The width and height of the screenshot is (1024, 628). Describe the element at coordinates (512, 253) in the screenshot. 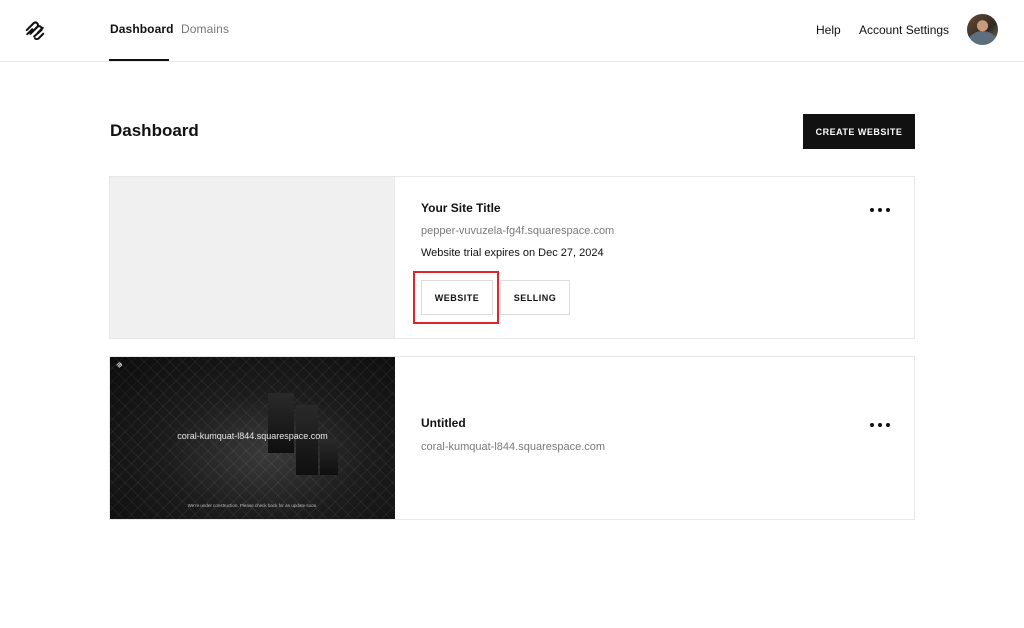

I see `trial-status: Website trial expires on Dec 27, 2024` at that location.